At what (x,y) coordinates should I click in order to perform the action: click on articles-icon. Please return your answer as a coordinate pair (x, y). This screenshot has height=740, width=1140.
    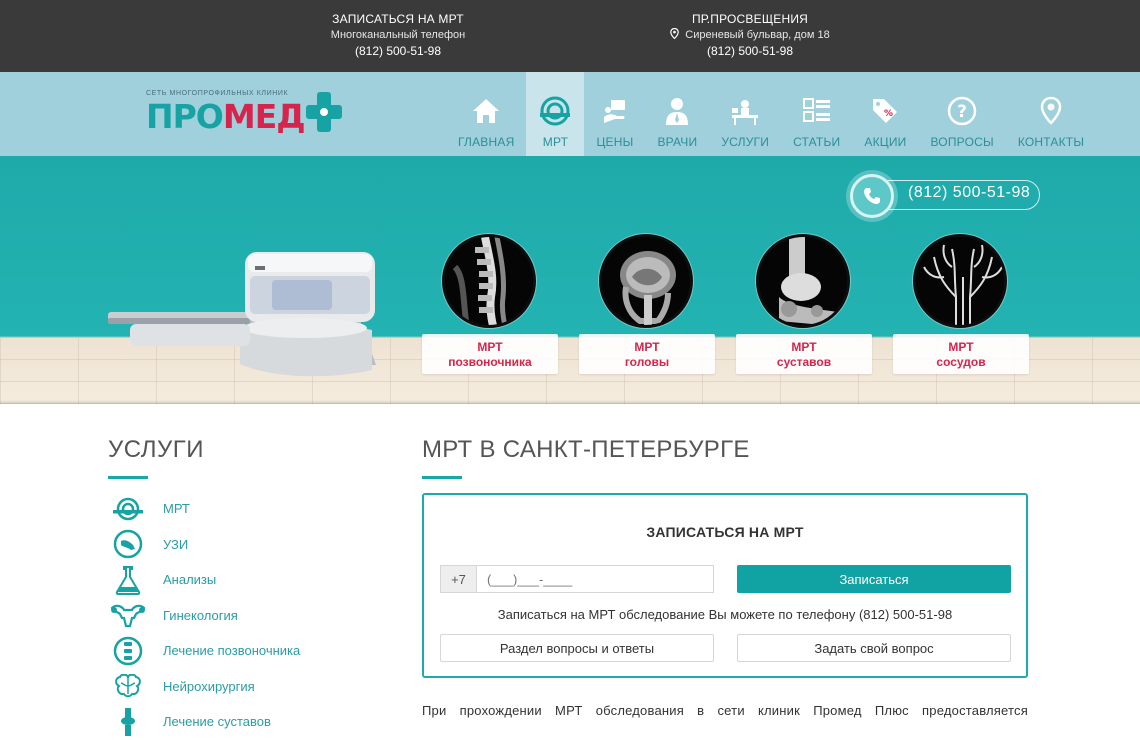
    Looking at the image, I should click on (816, 110).